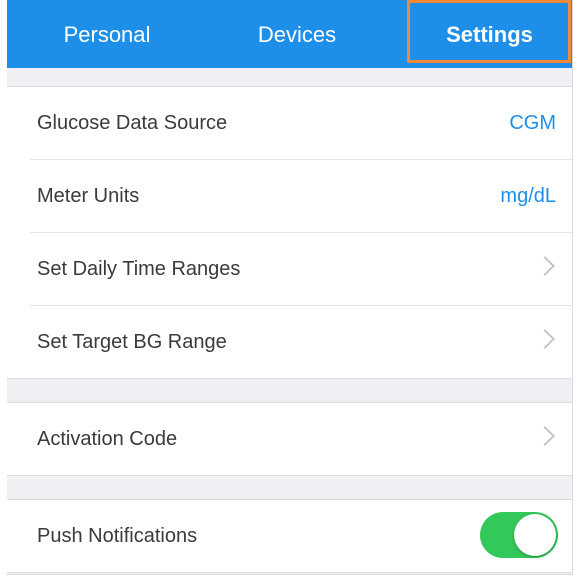  Describe the element at coordinates (528, 196) in the screenshot. I see `meter-units-value: mg/dL` at that location.